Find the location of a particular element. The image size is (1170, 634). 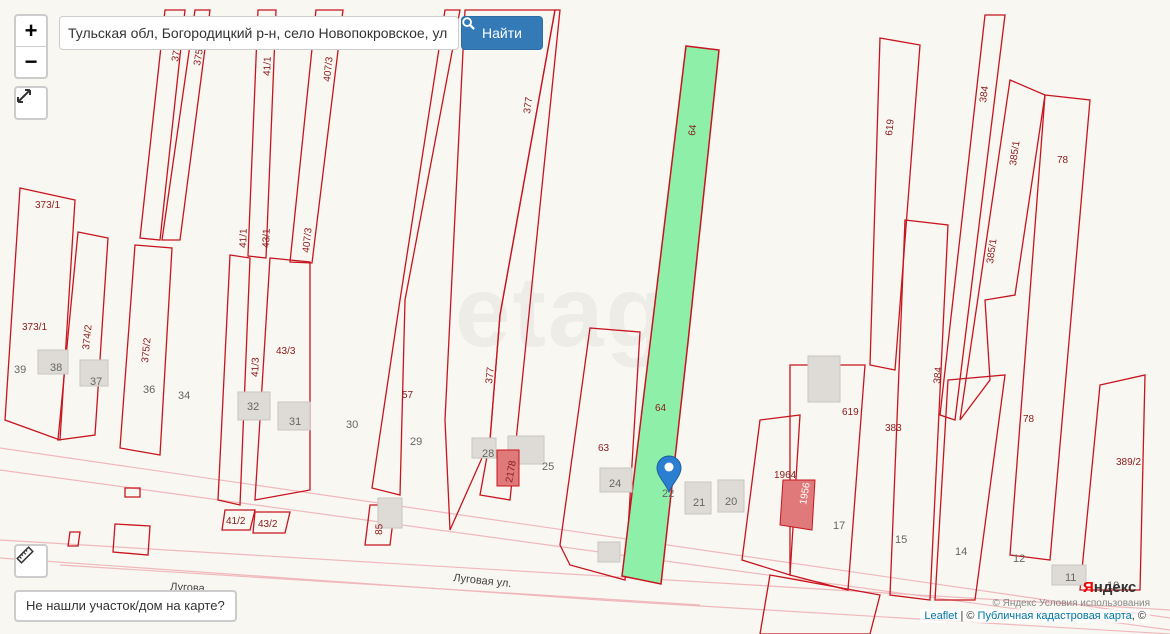

parcel-label: 389/2 is located at coordinates (1128, 462).